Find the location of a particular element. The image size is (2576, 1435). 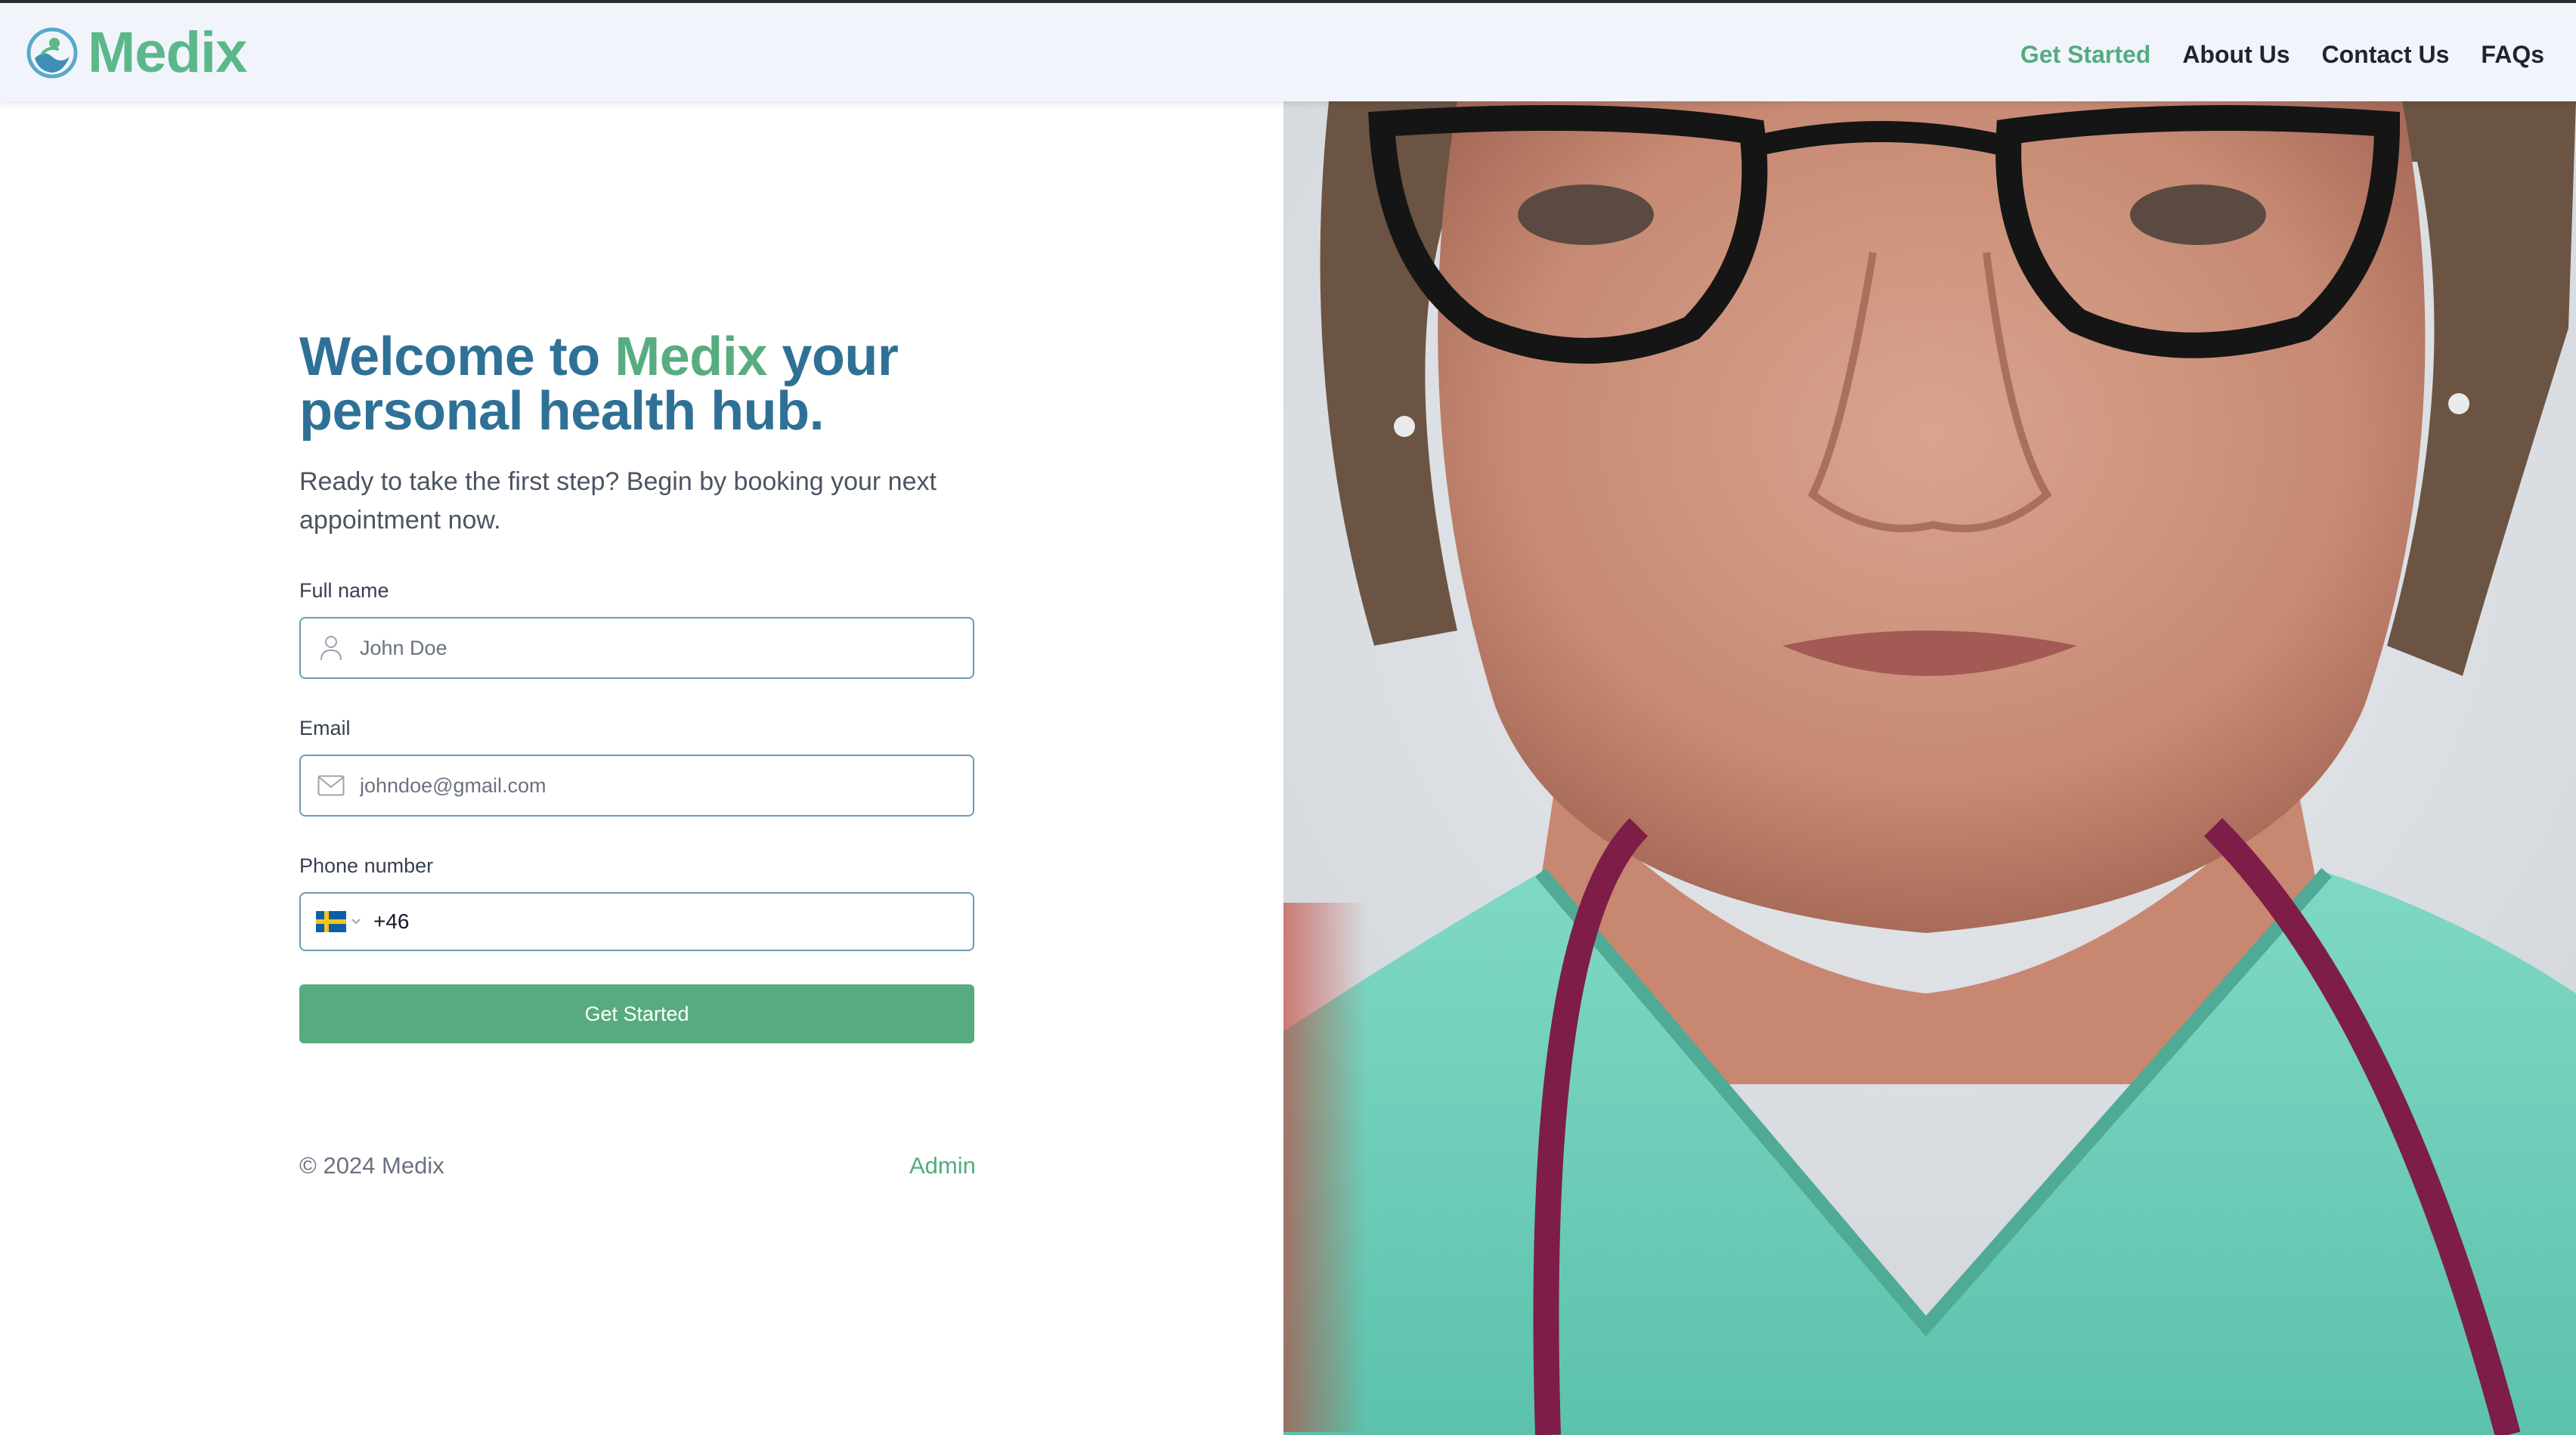

nav-faqs: FAQs is located at coordinates (2512, 54).